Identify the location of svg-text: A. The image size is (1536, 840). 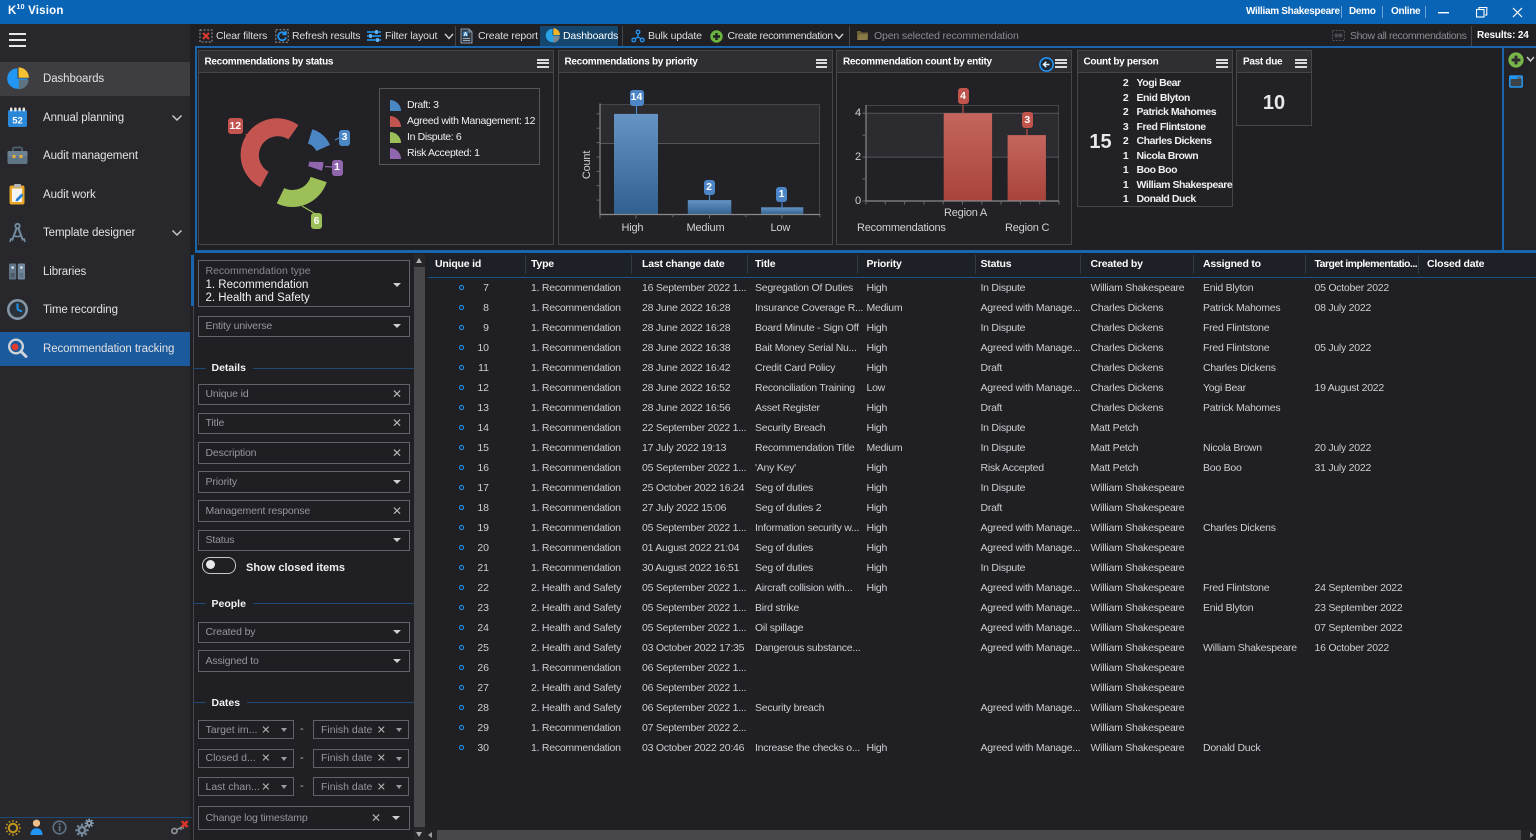
(466, 35).